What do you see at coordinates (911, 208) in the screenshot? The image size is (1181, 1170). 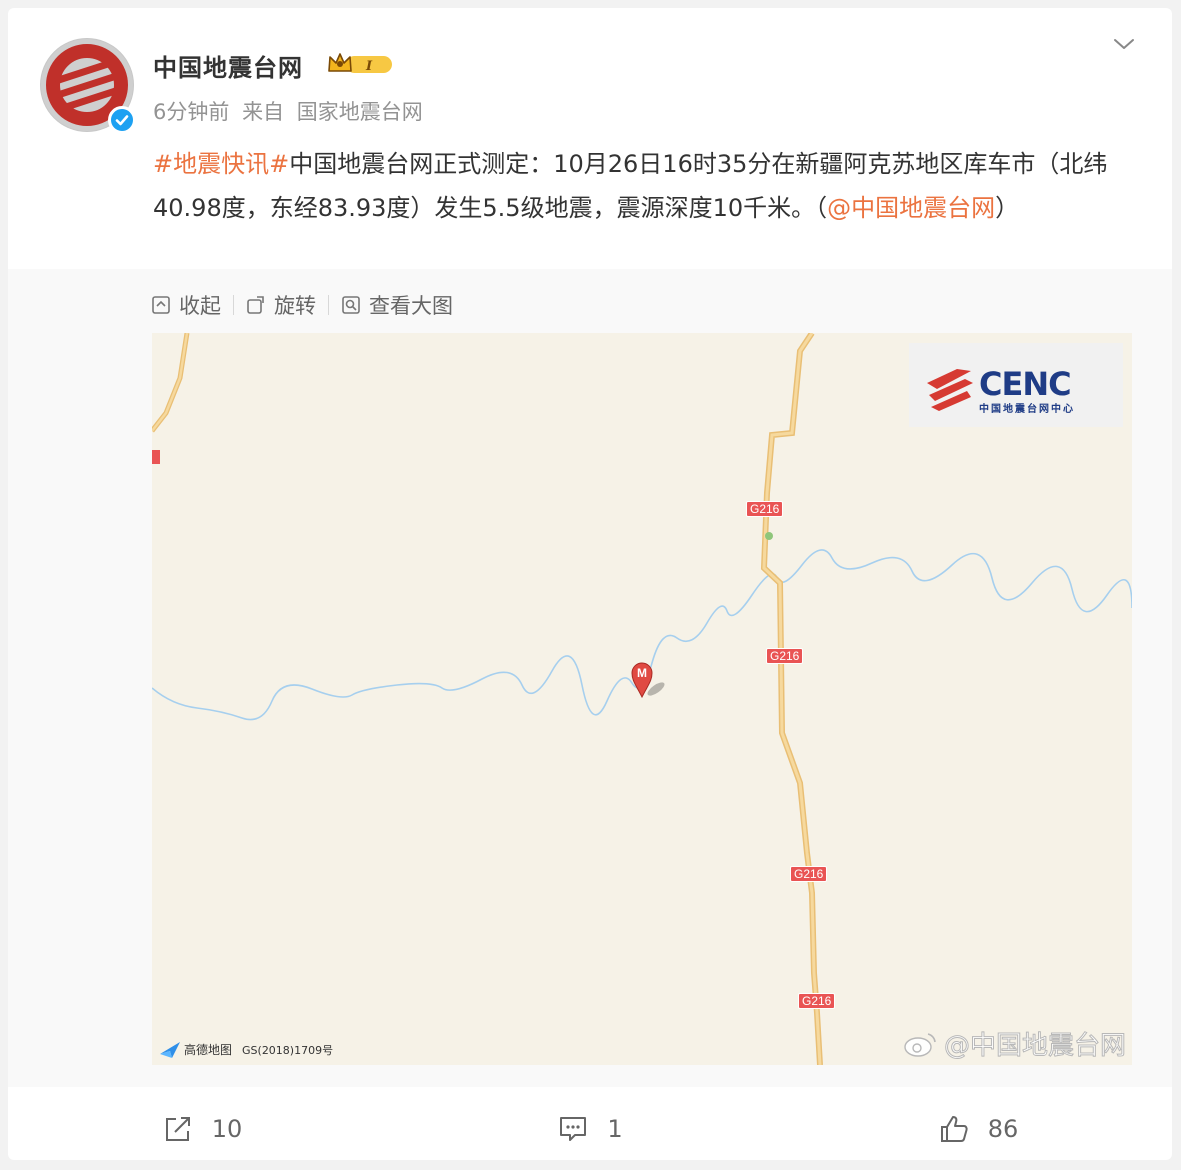 I see `mention-link: @中国地震台网` at bounding box center [911, 208].